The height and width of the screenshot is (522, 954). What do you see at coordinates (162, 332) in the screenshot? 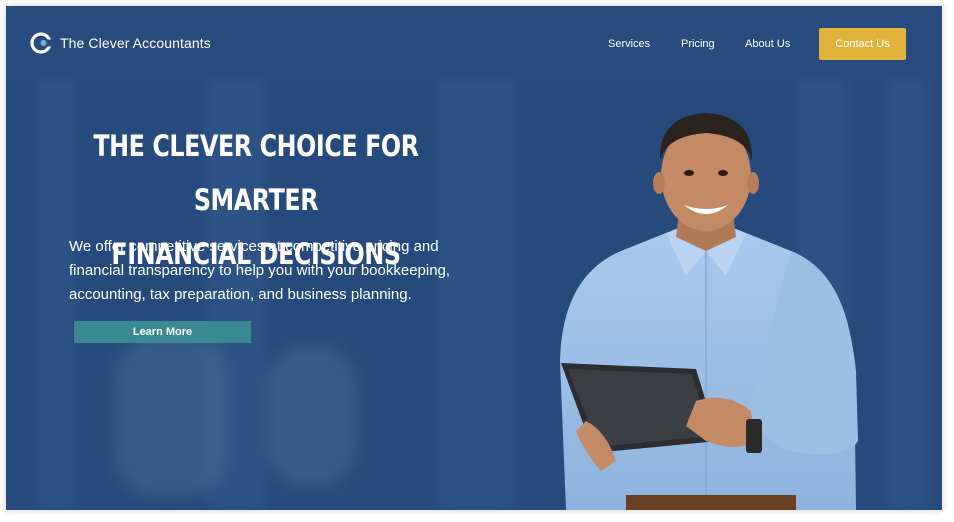
I see `learn-more-button: Learn More` at bounding box center [162, 332].